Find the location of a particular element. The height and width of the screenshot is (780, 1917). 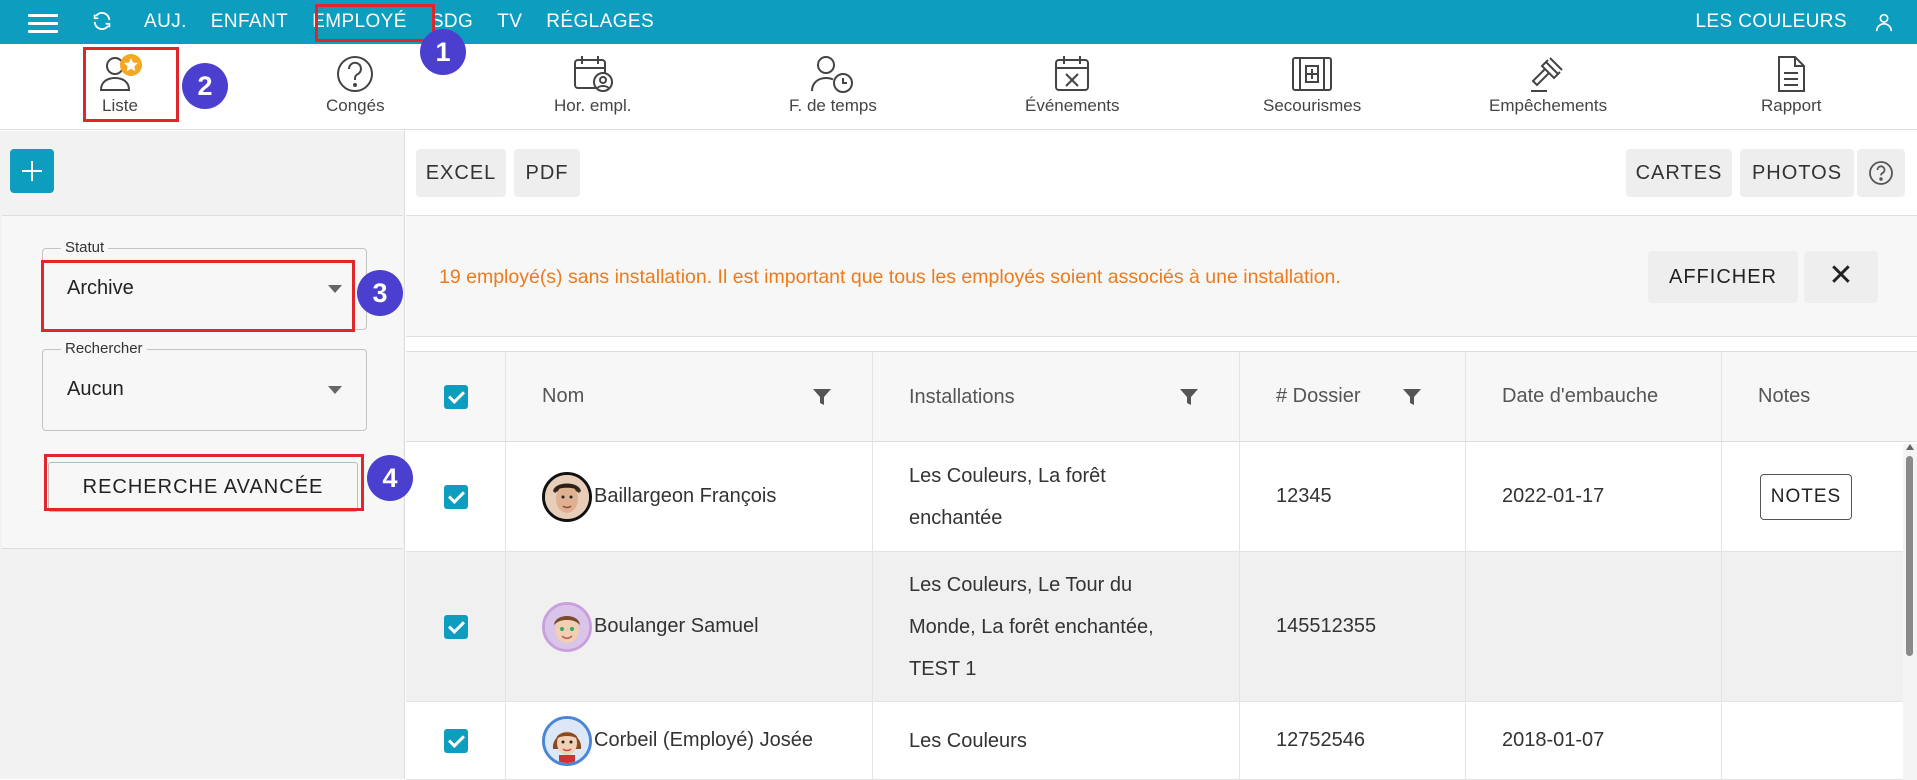

date-cell is located at coordinates (1594, 626).